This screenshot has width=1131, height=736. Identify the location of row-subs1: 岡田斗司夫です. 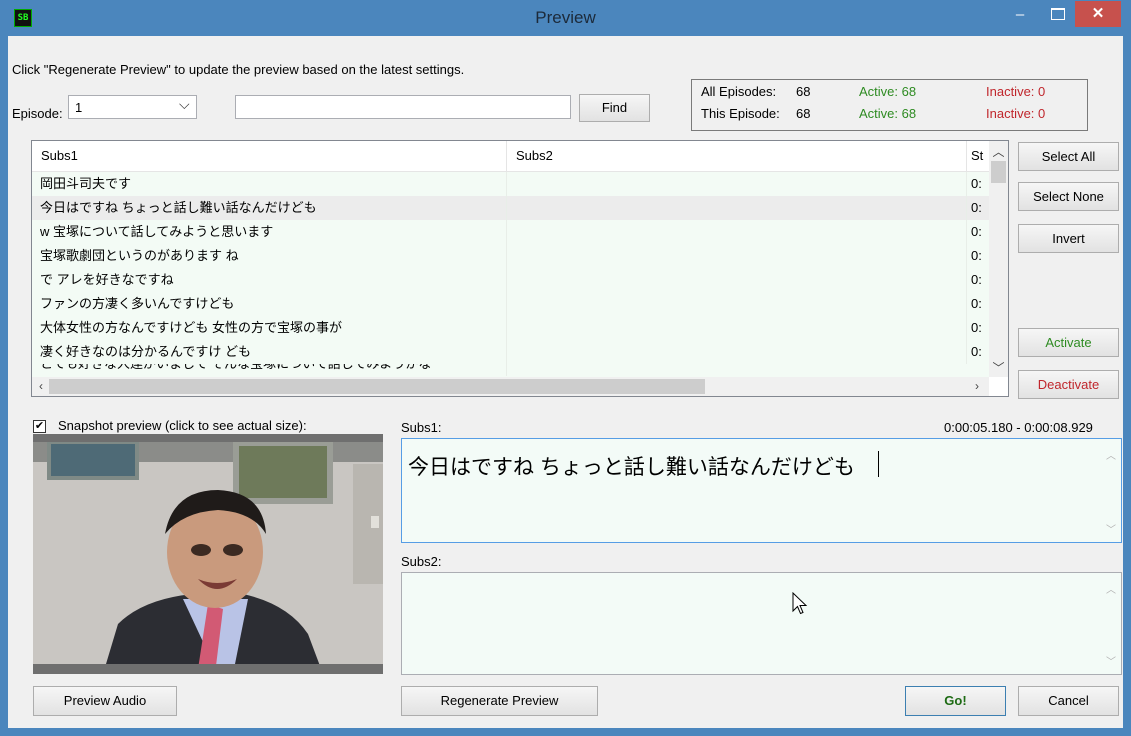
(269, 184).